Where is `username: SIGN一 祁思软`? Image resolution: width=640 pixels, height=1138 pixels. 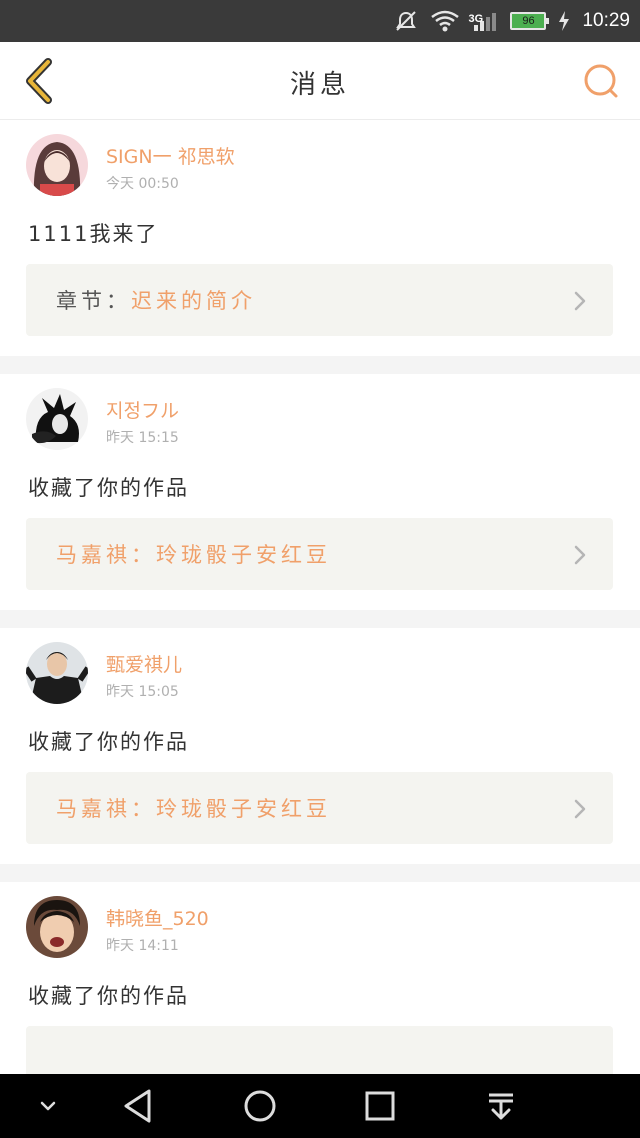 username: SIGN一 祁思软 is located at coordinates (170, 155).